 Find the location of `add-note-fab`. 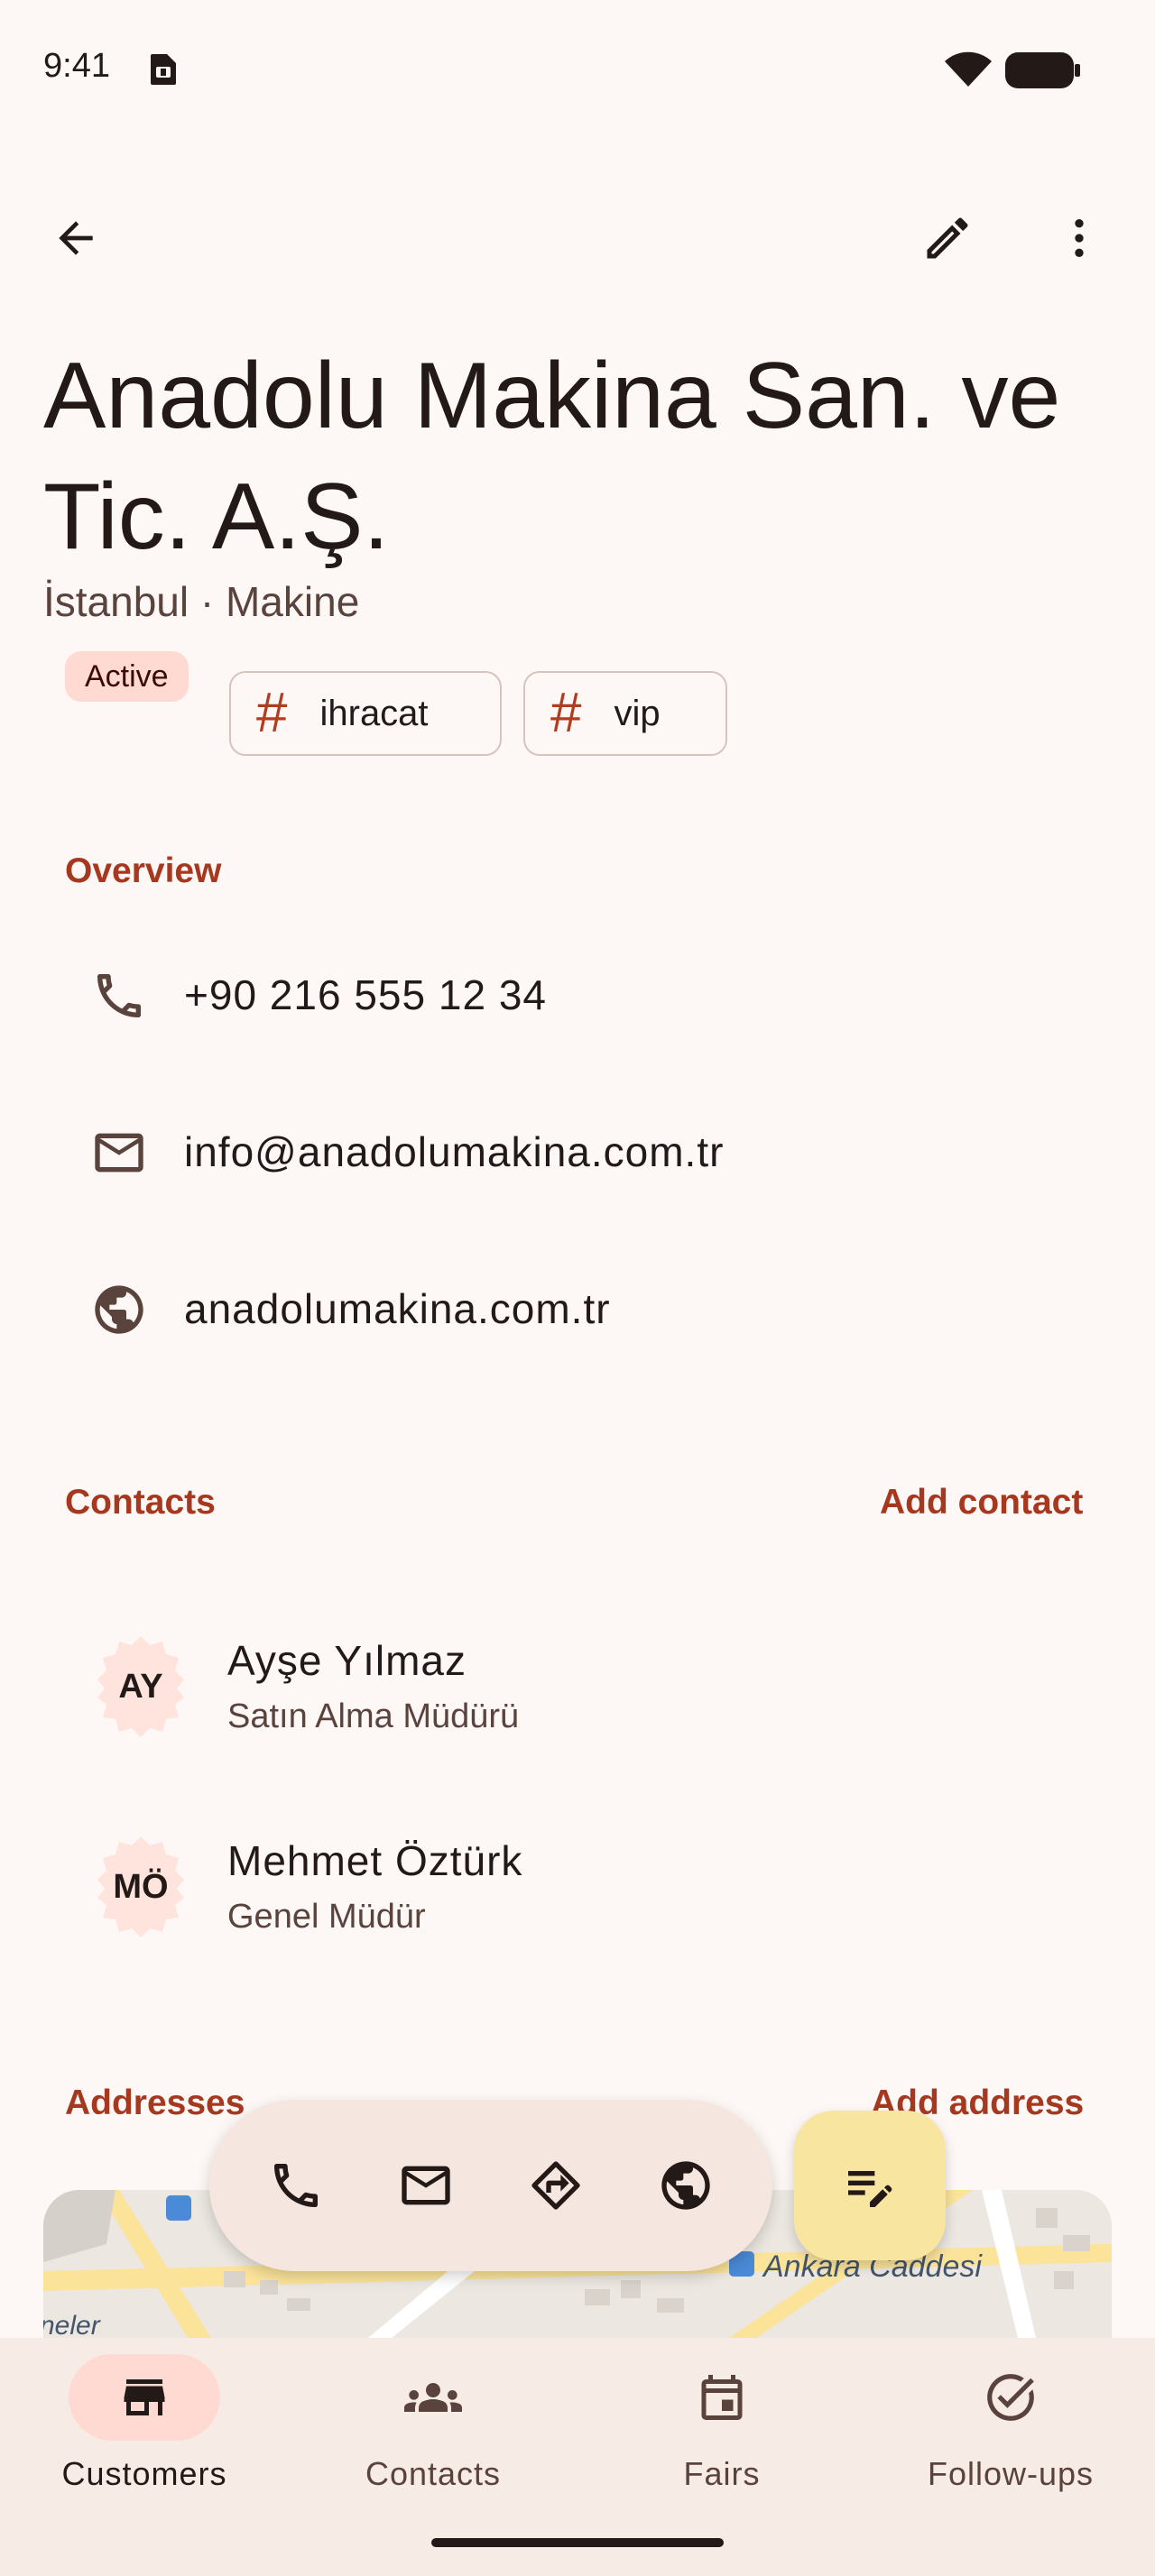

add-note-fab is located at coordinates (870, 2185).